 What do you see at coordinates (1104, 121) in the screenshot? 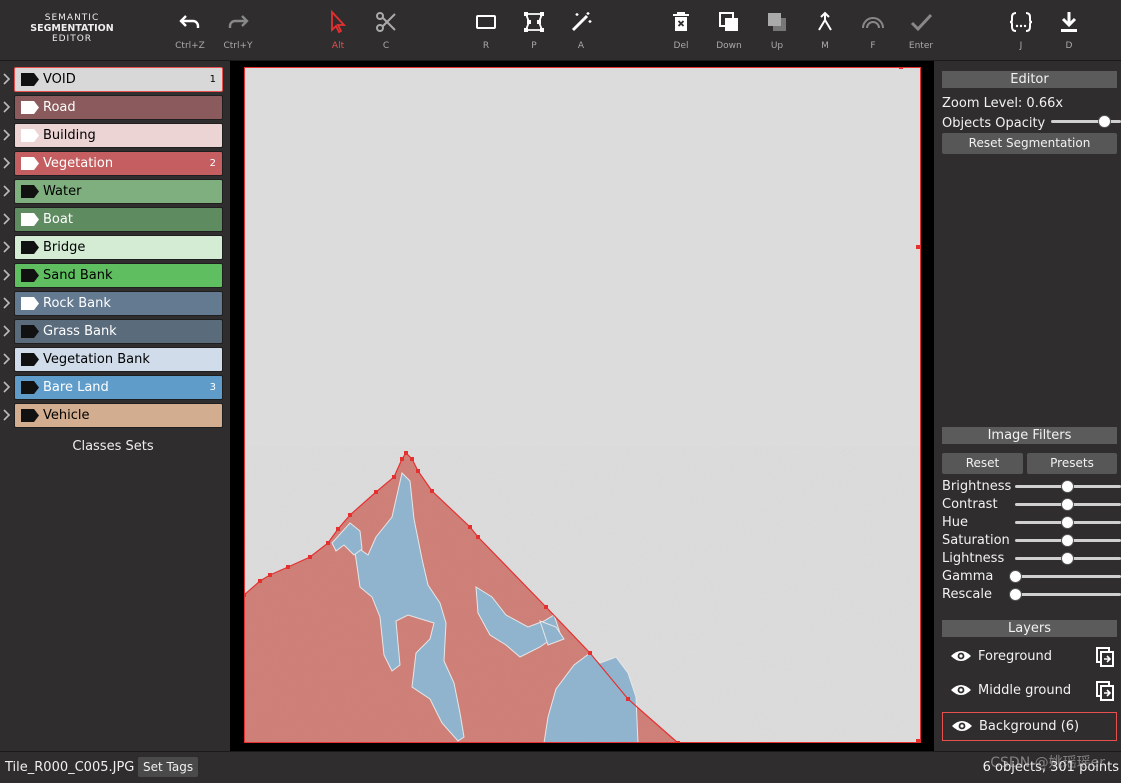
I see `objects-opacity-knob` at bounding box center [1104, 121].